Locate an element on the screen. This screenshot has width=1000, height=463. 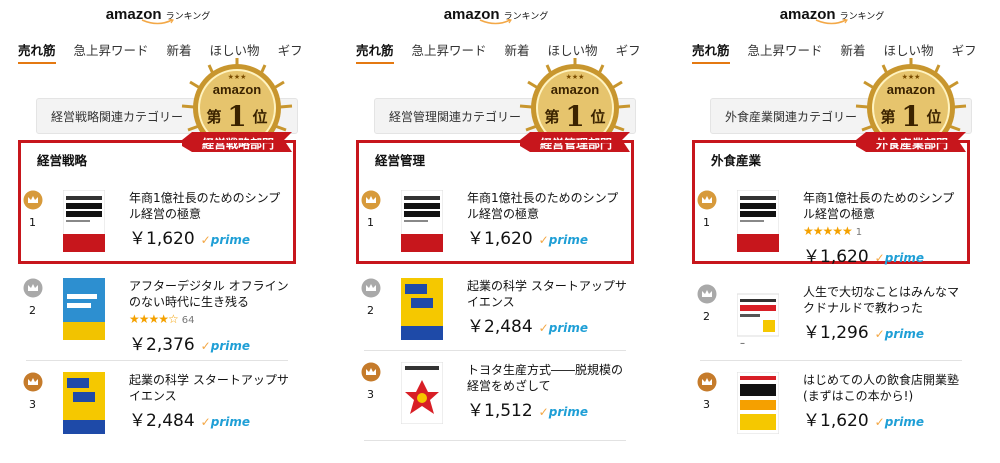
book-price: ￥2,376 is located at coordinates (162, 345).